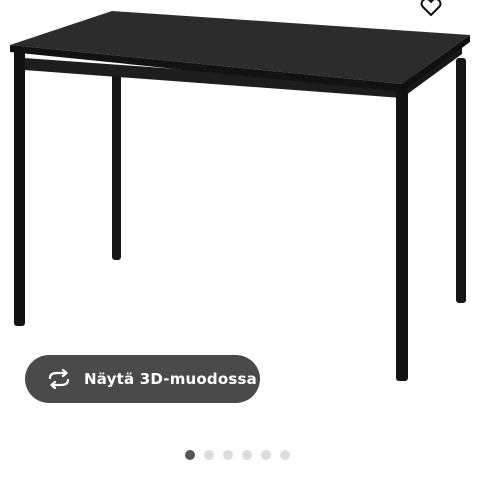  I want to click on table-leg-front-left, so click(19, 188).